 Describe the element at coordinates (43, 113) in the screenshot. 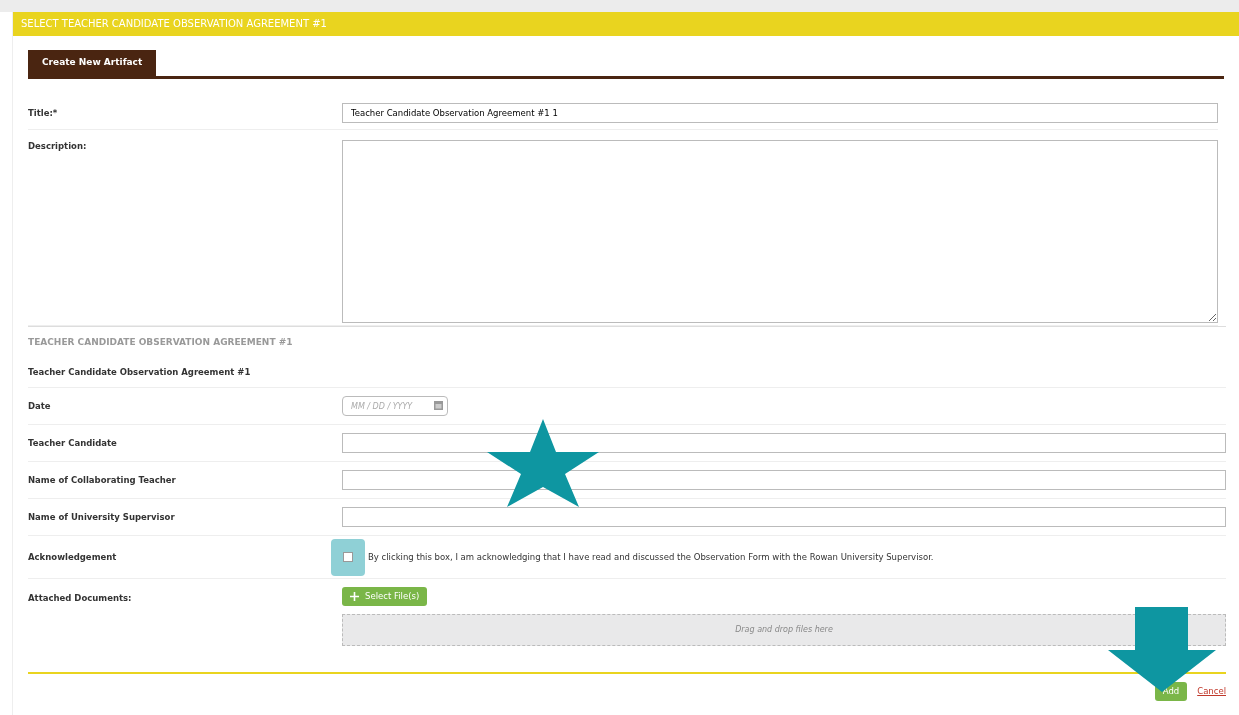

I see `field-label: Title:*` at that location.